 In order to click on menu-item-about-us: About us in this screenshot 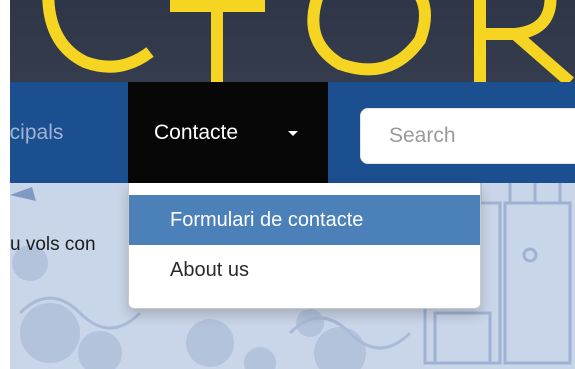, I will do `click(304, 270)`.